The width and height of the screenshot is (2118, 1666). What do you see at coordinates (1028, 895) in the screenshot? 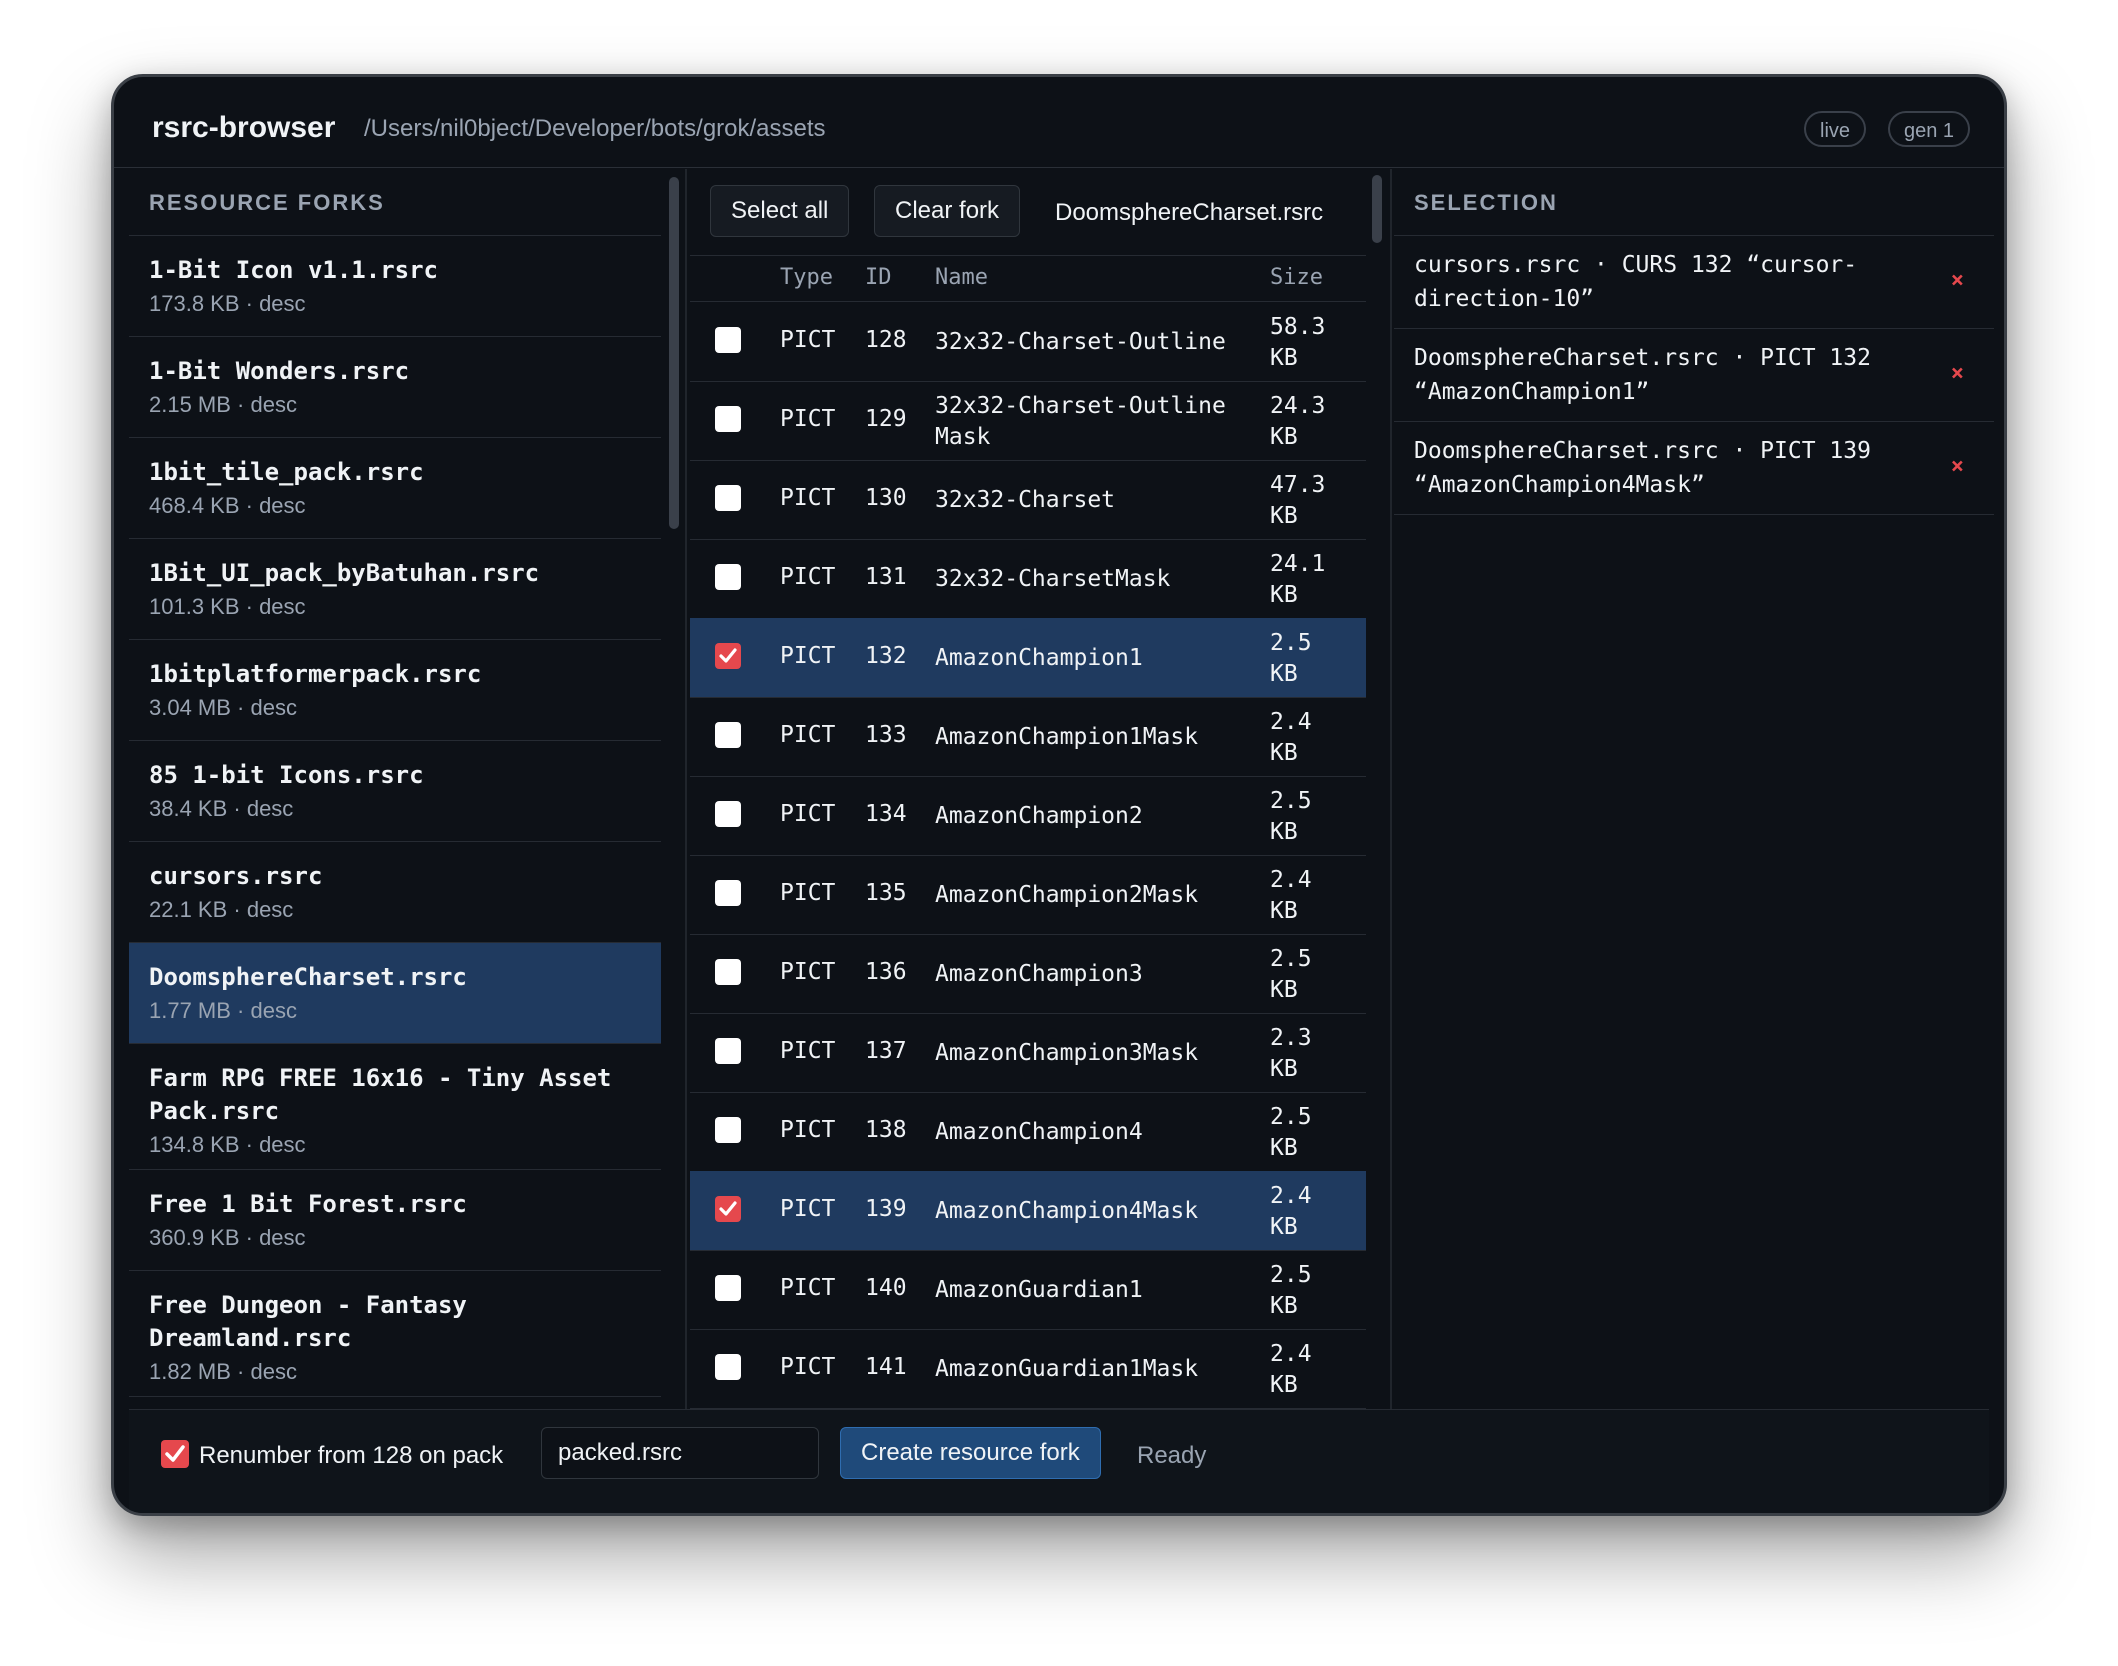
I see `table-row: PICT 135 AmazonChampion2Mask 2.4 KB` at bounding box center [1028, 895].